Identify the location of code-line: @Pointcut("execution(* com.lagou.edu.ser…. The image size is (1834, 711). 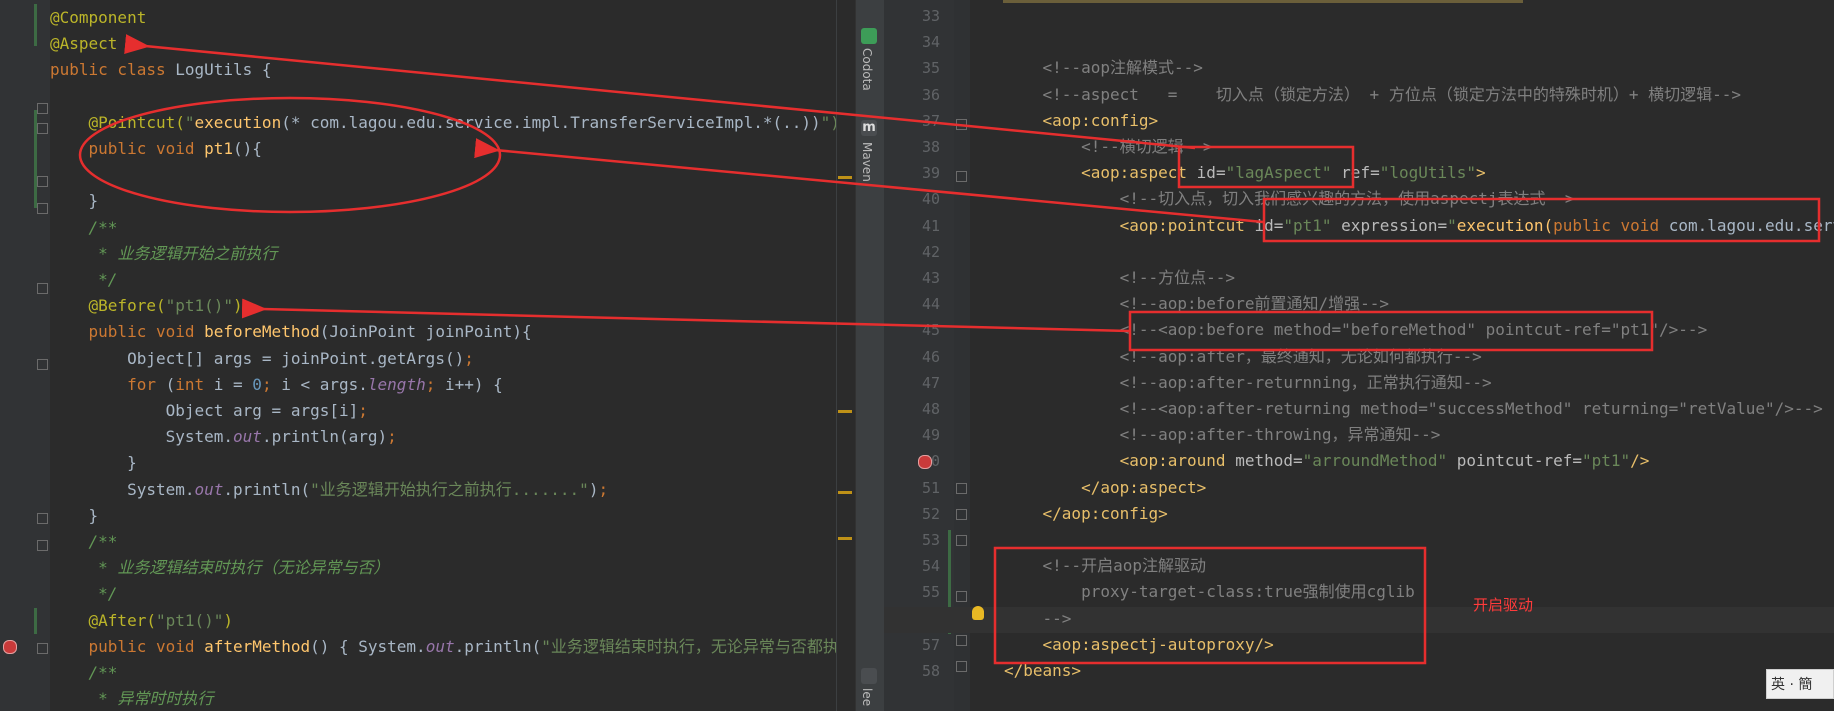
(445, 123).